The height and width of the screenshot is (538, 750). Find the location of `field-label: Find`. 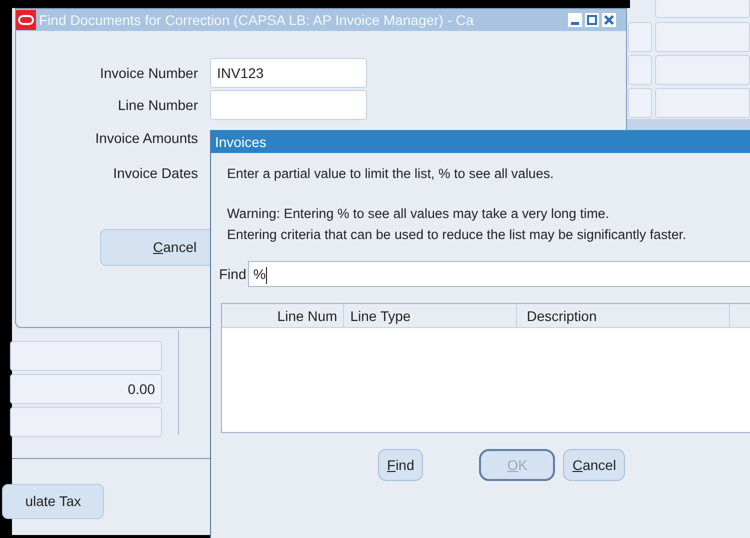

field-label: Find is located at coordinates (232, 274).